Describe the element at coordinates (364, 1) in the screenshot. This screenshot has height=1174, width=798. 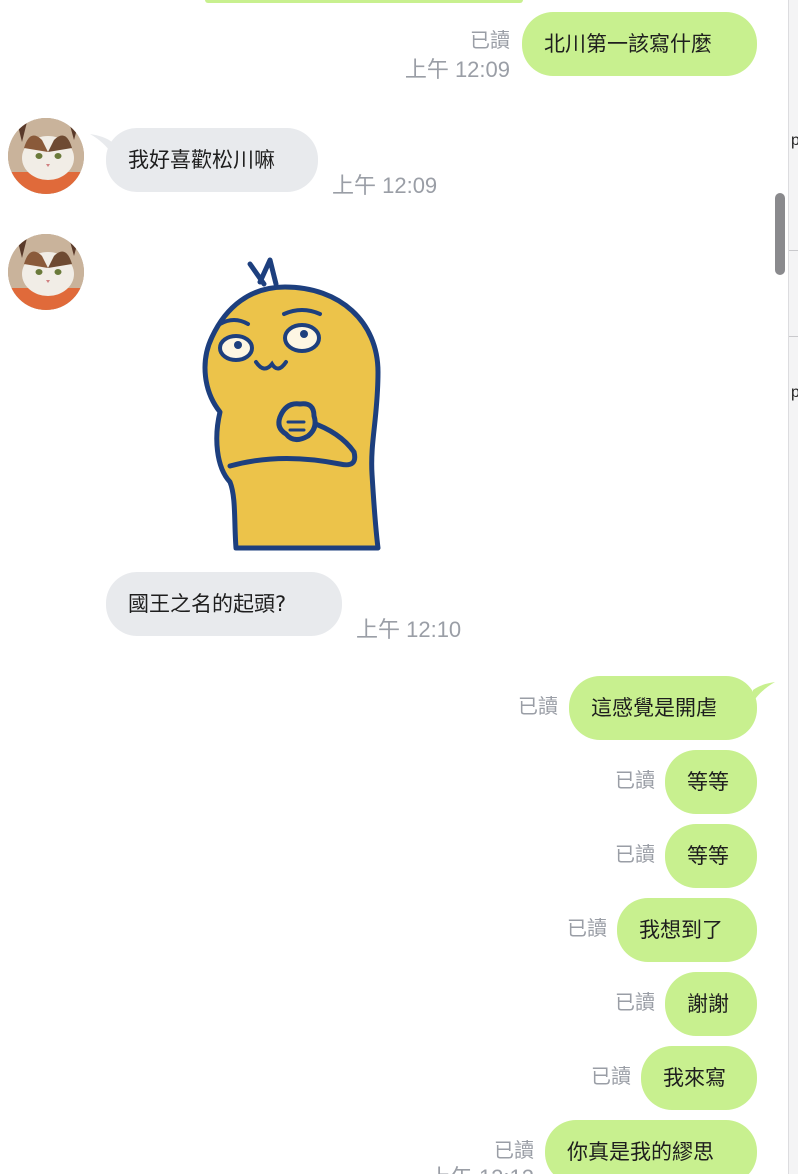
I see `previous-bubble-edge` at that location.